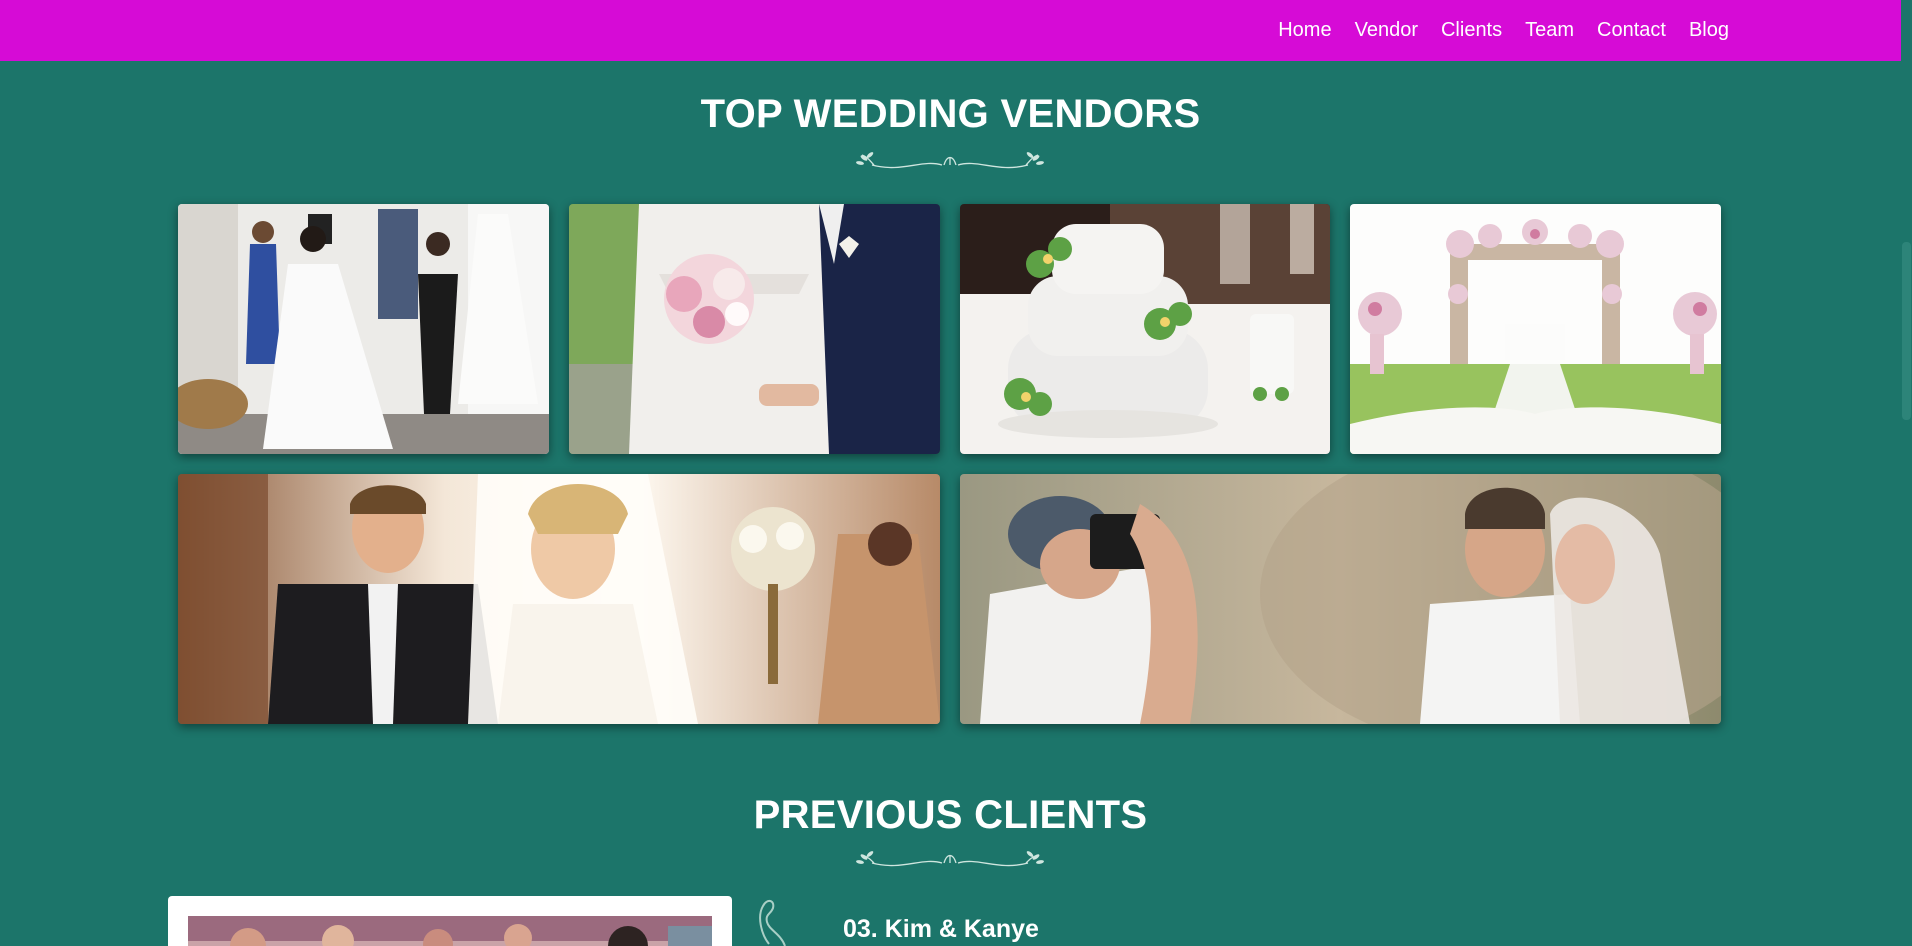 The width and height of the screenshot is (1912, 946). Describe the element at coordinates (950, 815) in the screenshot. I see `clients-section-title: PREVIOUS CLIENTS` at that location.